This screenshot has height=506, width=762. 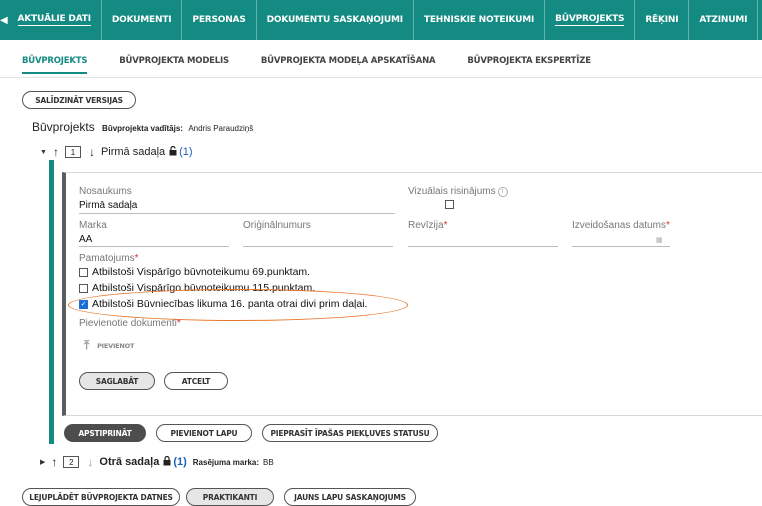 I want to click on created-date-input, so click(x=621, y=246).